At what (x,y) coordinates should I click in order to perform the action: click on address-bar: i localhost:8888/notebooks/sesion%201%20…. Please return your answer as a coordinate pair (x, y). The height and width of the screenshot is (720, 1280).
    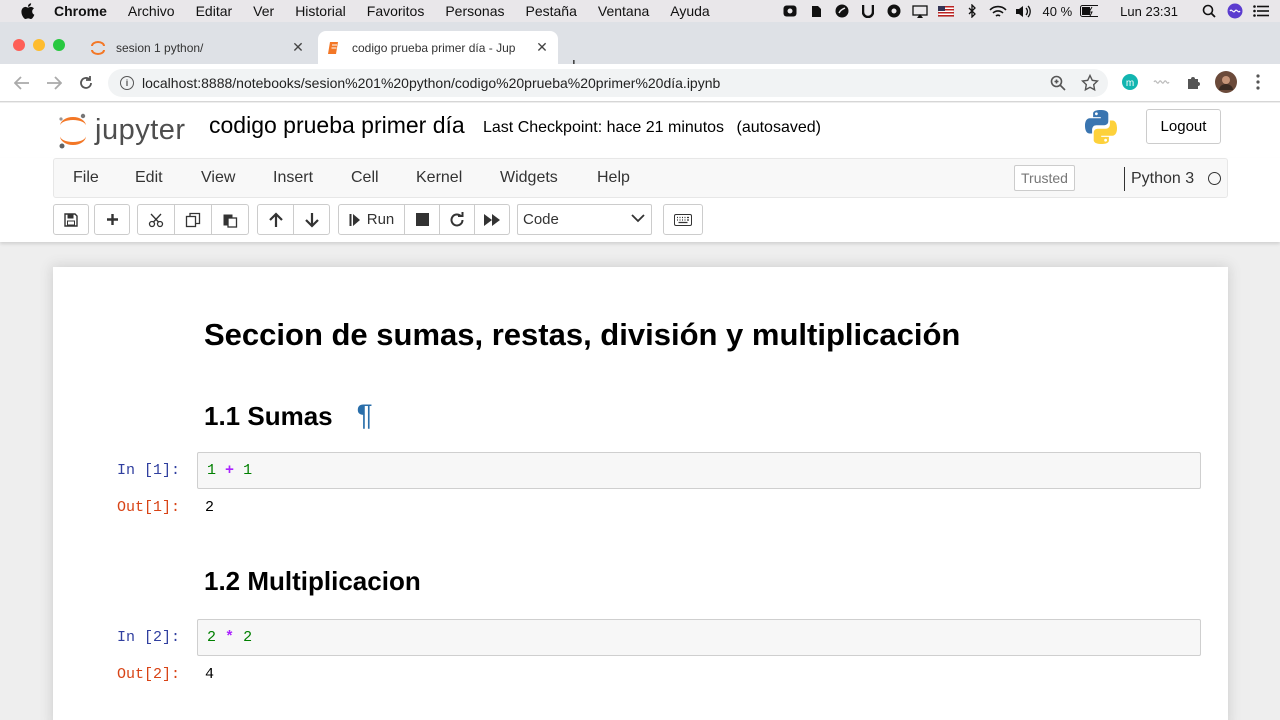
    Looking at the image, I should click on (608, 83).